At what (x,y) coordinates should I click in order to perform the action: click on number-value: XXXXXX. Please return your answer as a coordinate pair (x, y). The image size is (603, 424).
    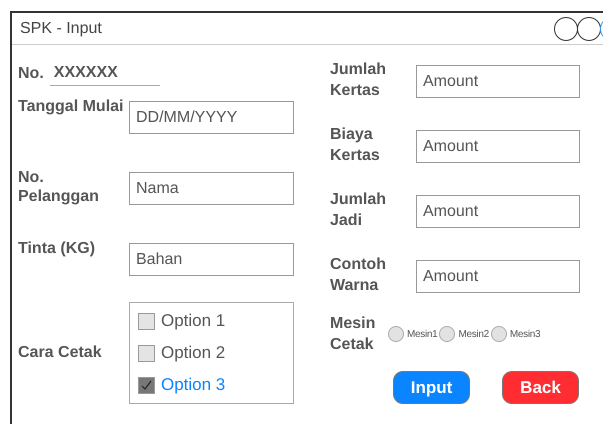
    Looking at the image, I should click on (105, 73).